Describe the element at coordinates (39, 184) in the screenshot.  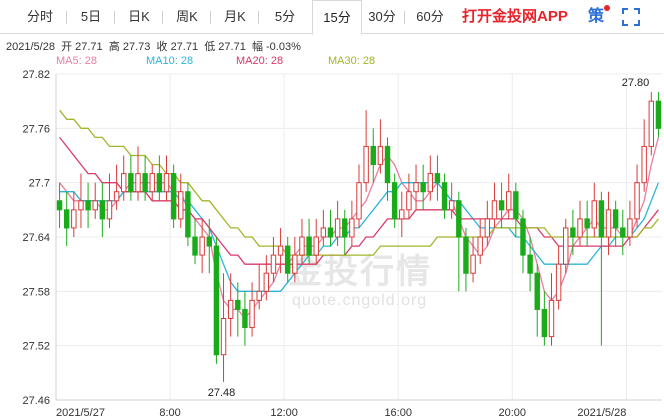
I see `y-tick-label: 27.7` at that location.